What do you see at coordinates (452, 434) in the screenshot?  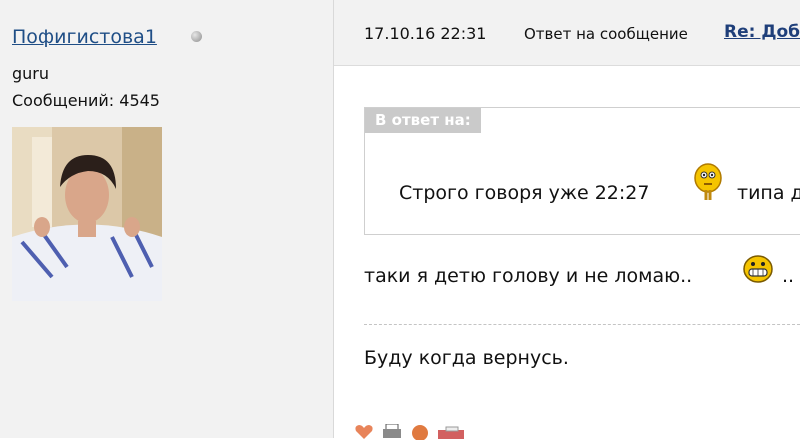 I see `bookmark-icon` at bounding box center [452, 434].